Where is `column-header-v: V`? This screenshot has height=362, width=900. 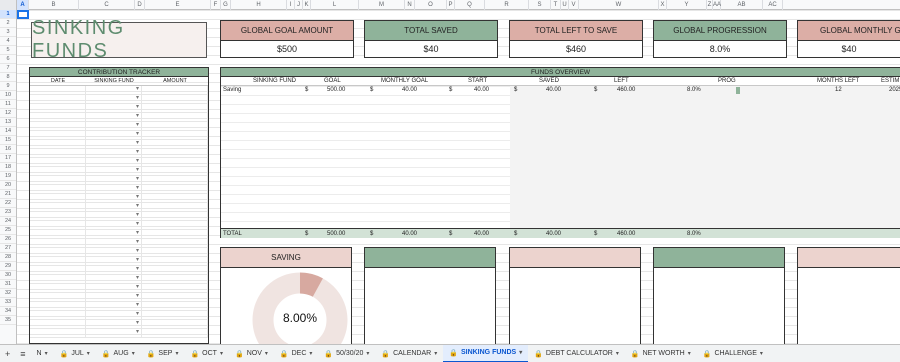 column-header-v: V is located at coordinates (574, 5).